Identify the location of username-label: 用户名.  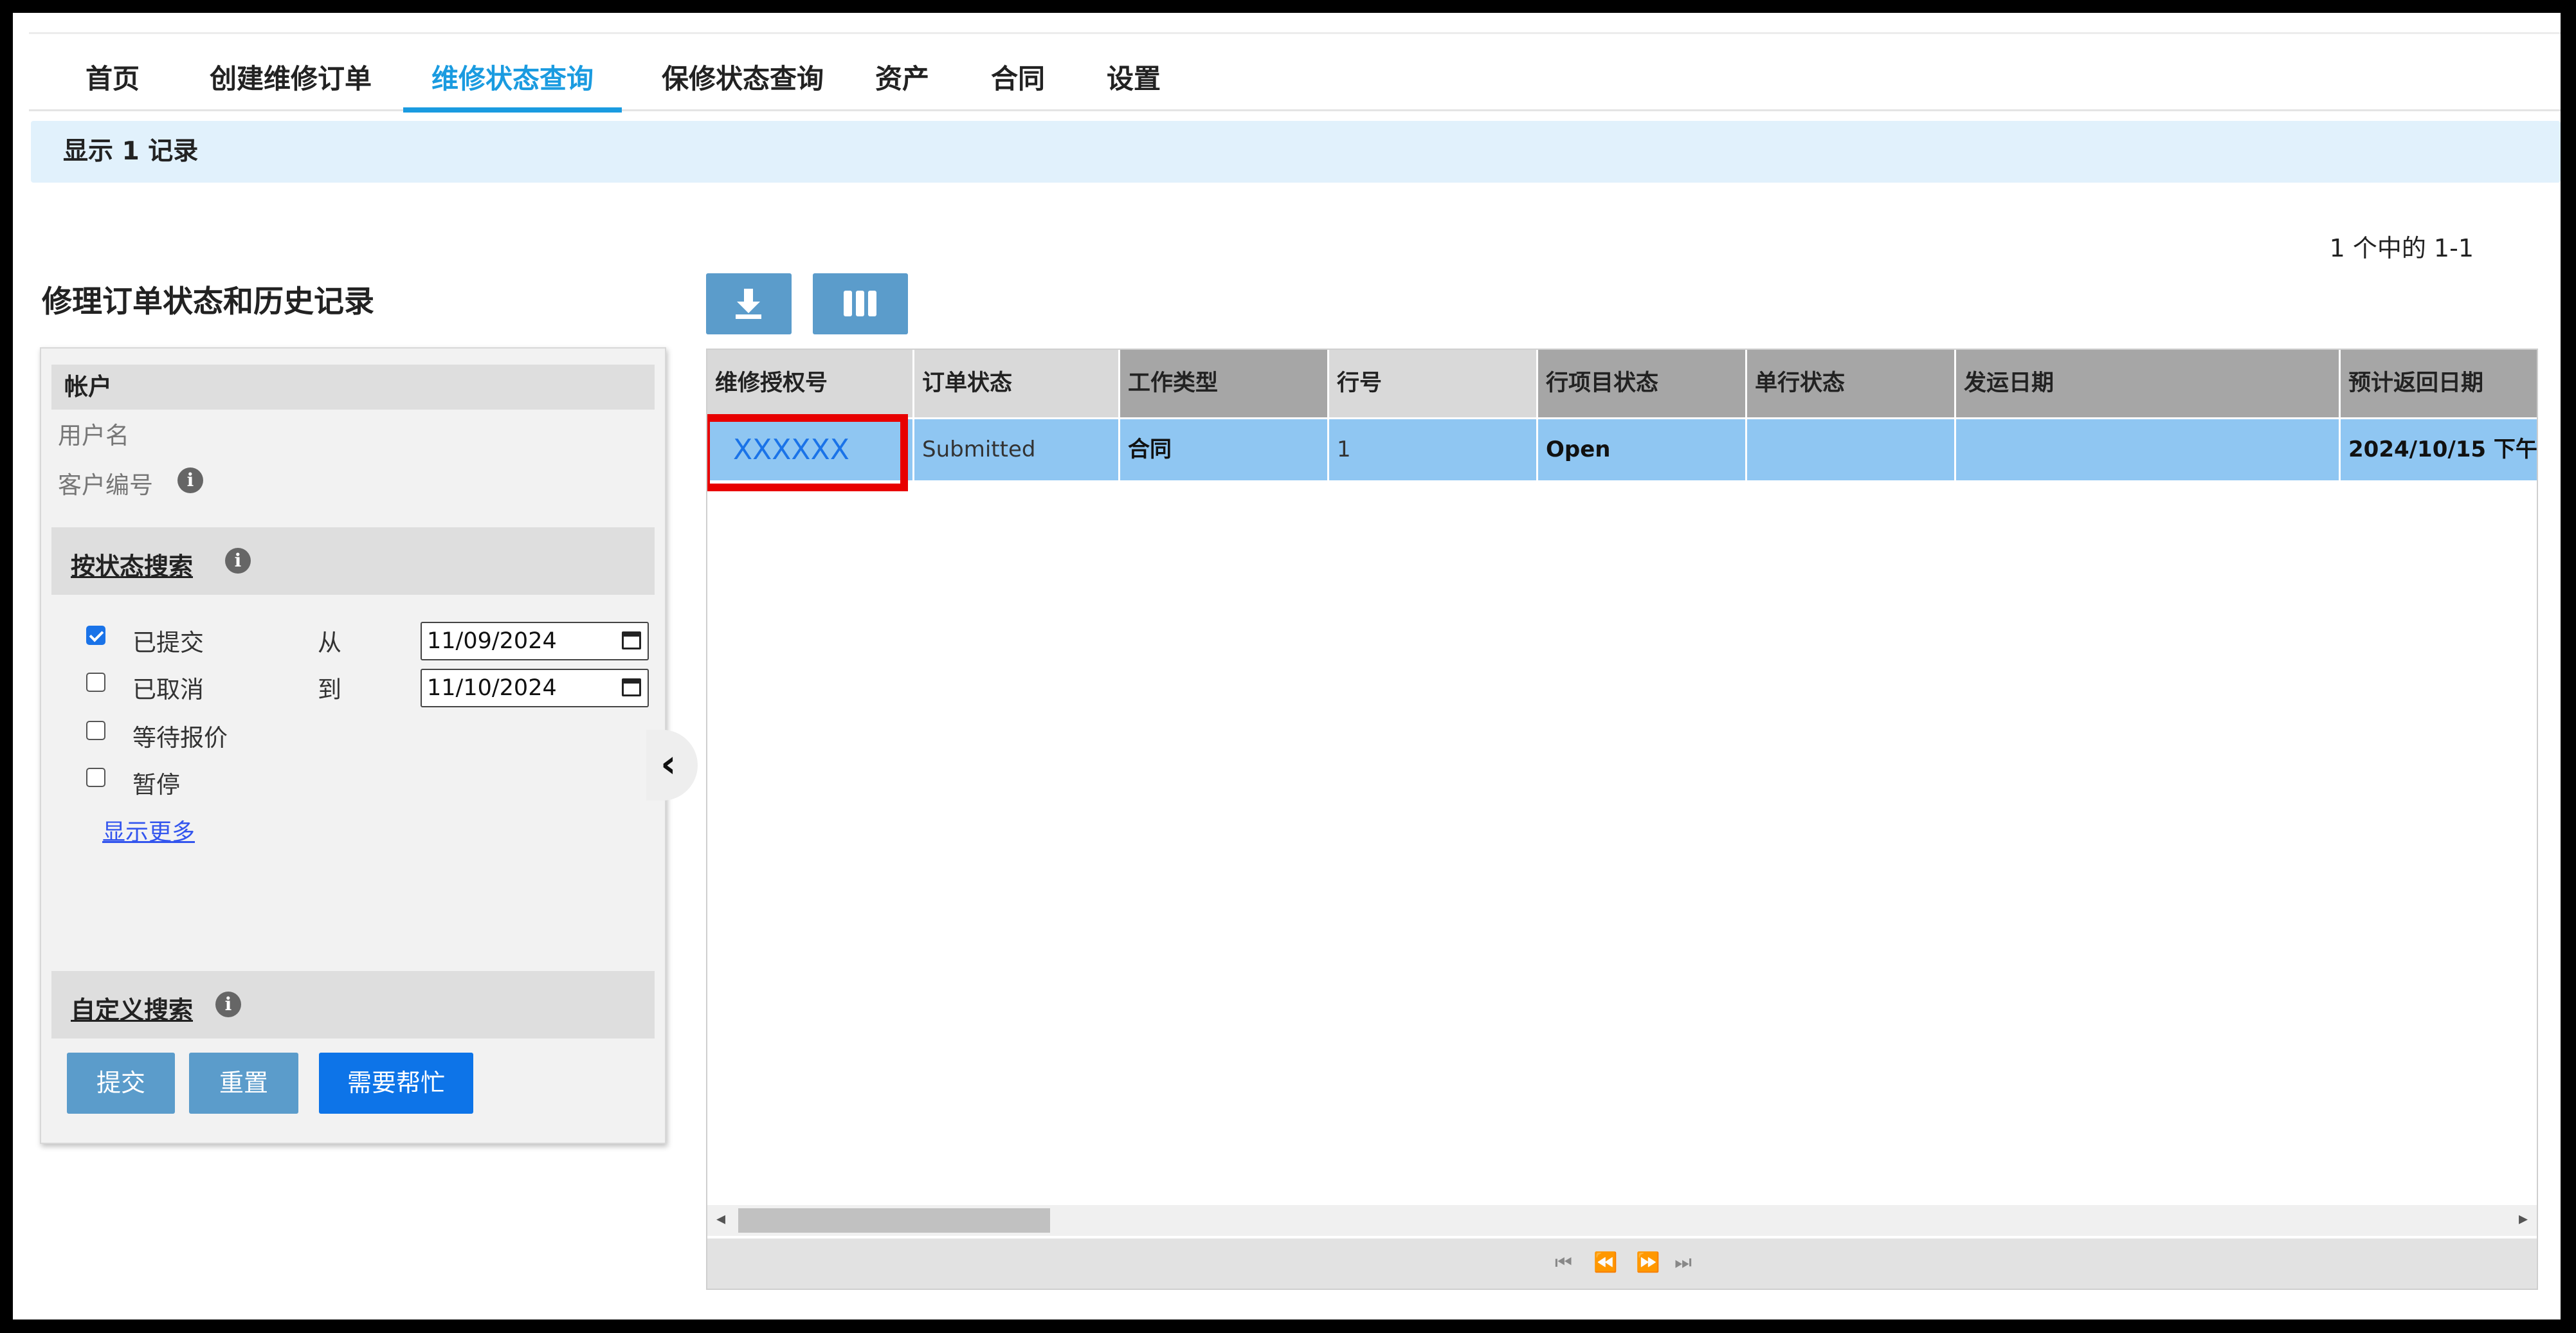
(93, 435).